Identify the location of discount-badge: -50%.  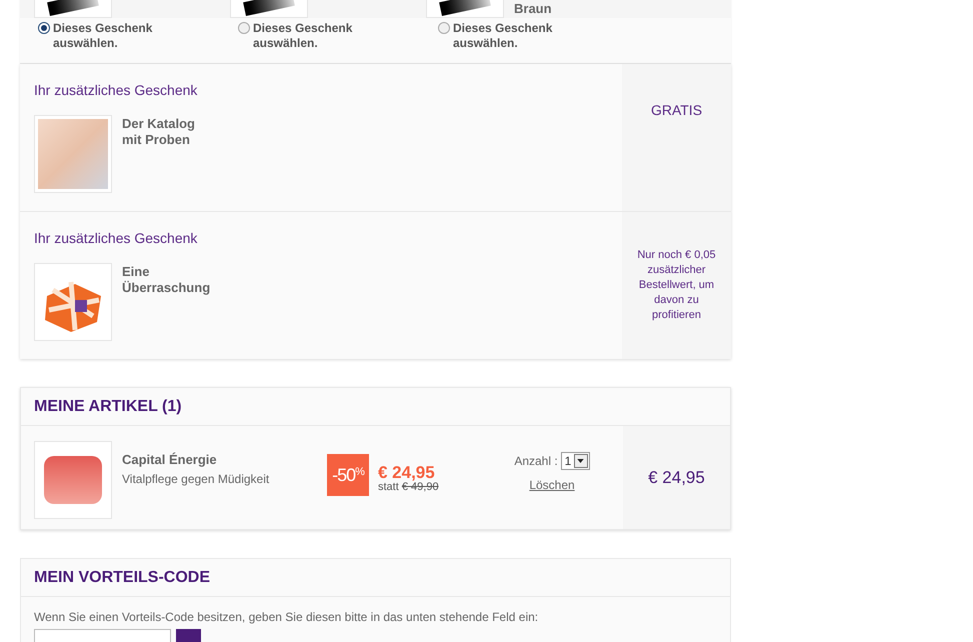
(348, 475).